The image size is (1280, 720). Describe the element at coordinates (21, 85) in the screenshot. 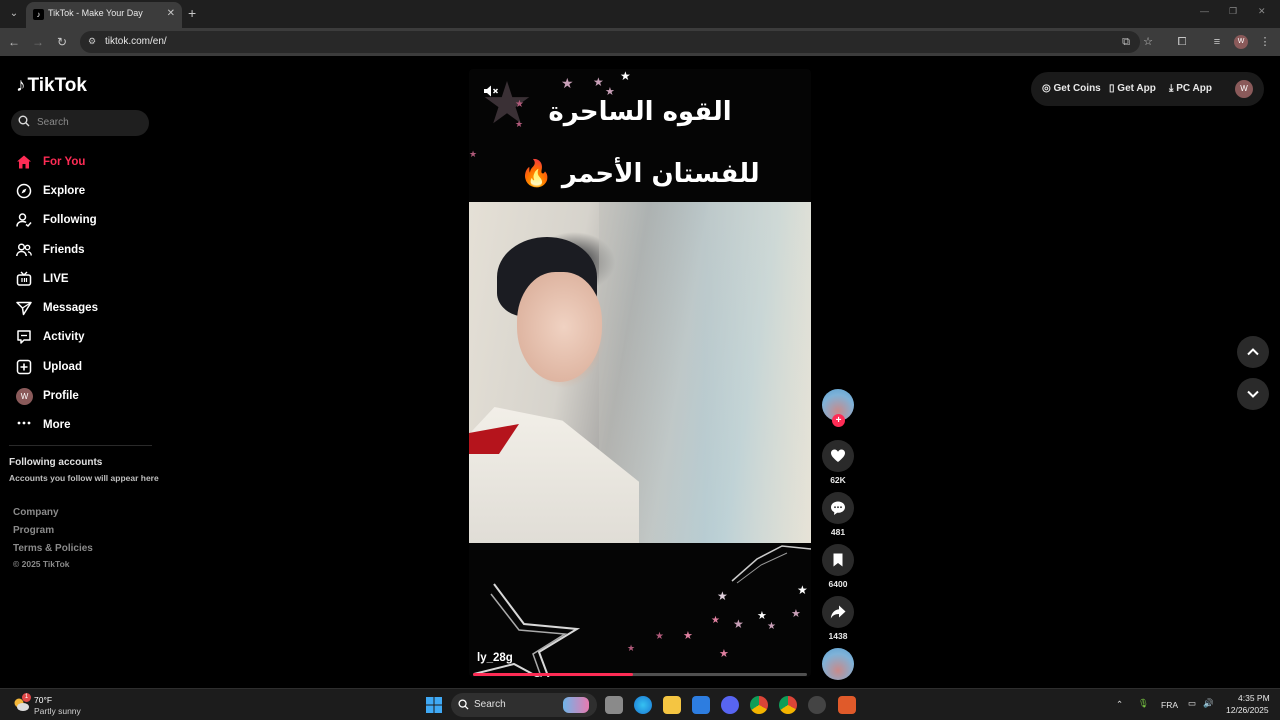

I see `tiktok-logo-icon: ♪` at that location.